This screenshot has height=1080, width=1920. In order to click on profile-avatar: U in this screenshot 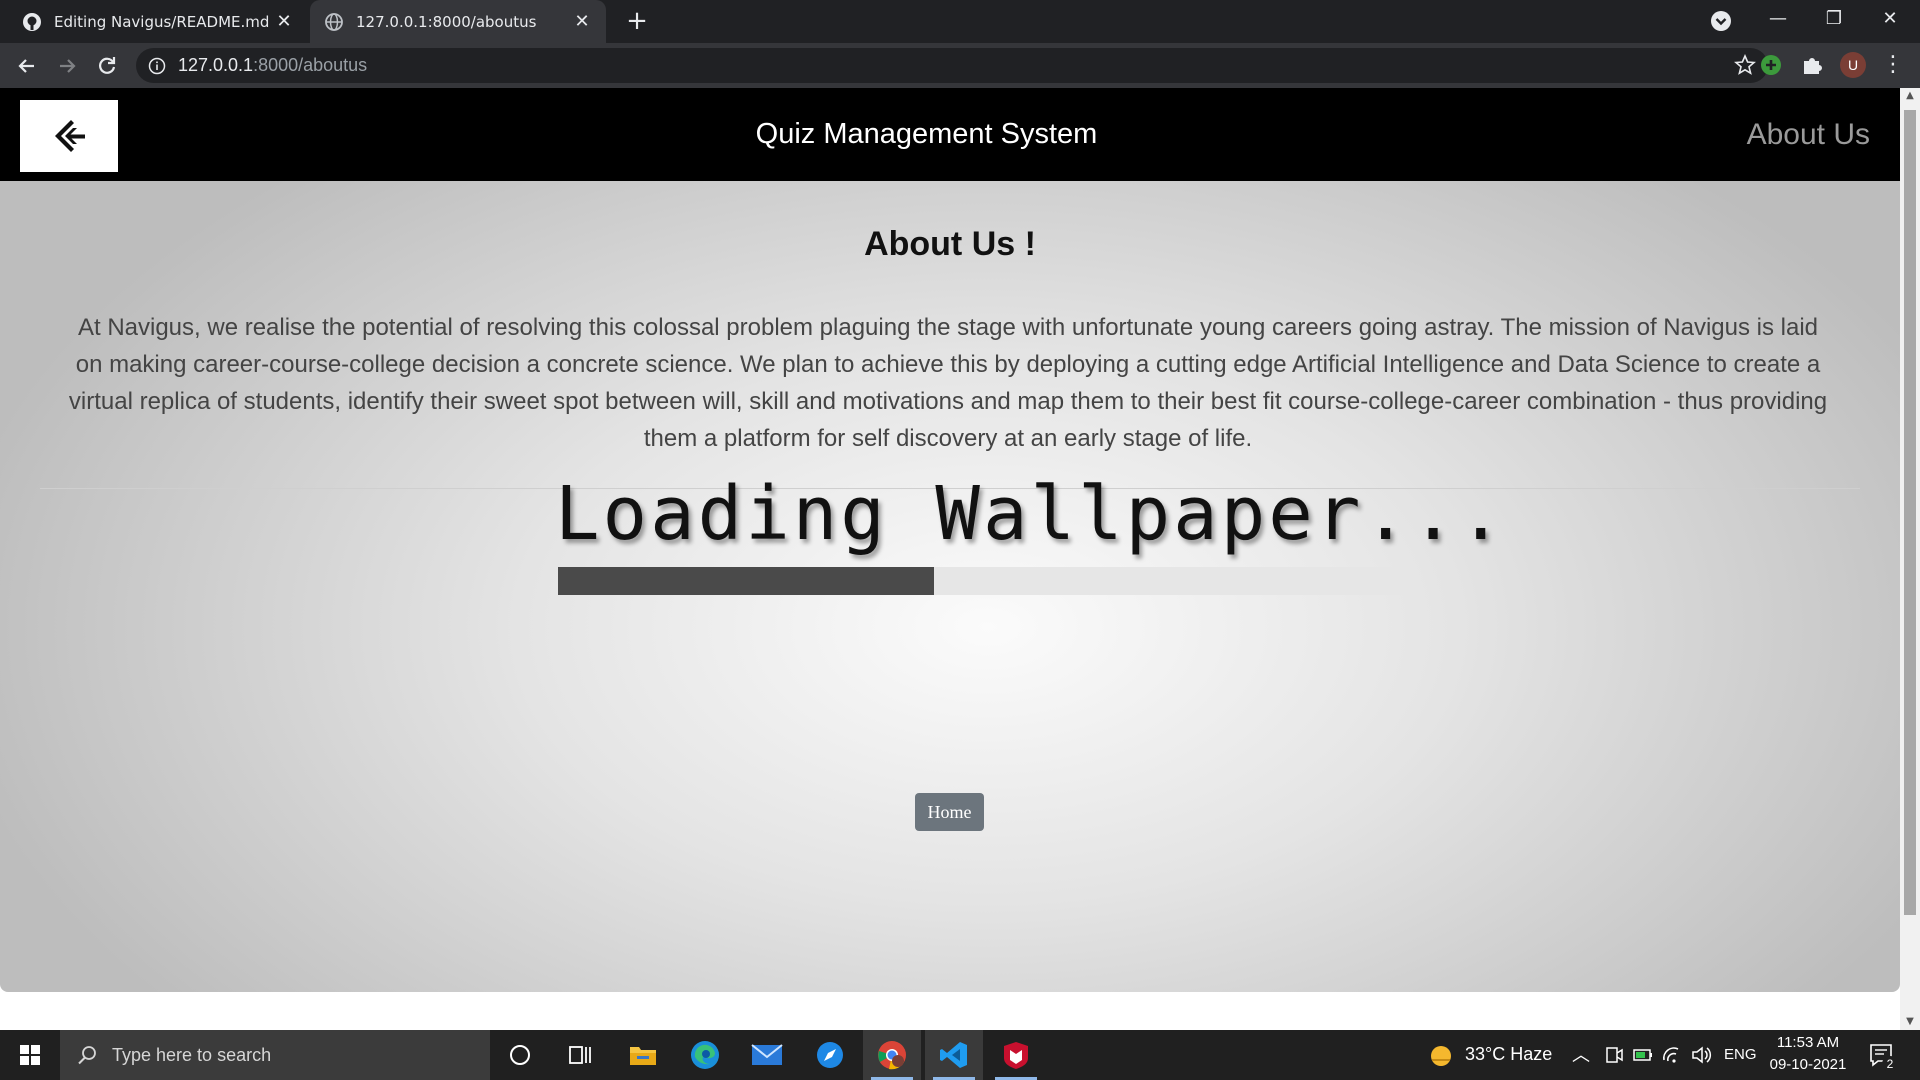, I will do `click(1853, 65)`.